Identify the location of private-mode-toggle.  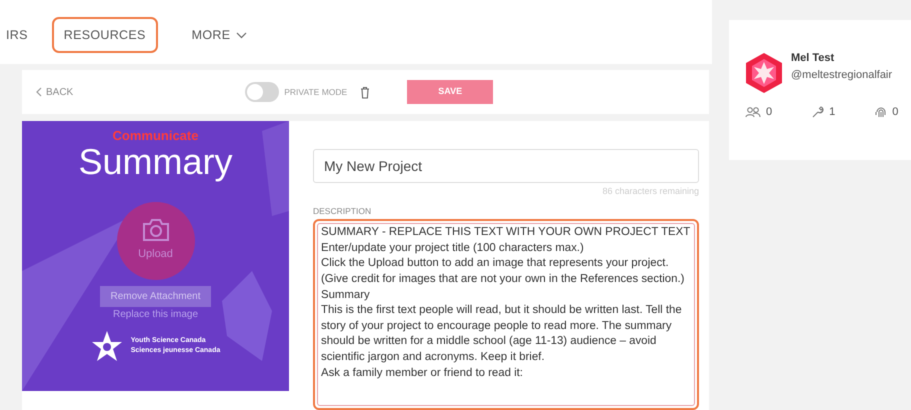
(262, 92).